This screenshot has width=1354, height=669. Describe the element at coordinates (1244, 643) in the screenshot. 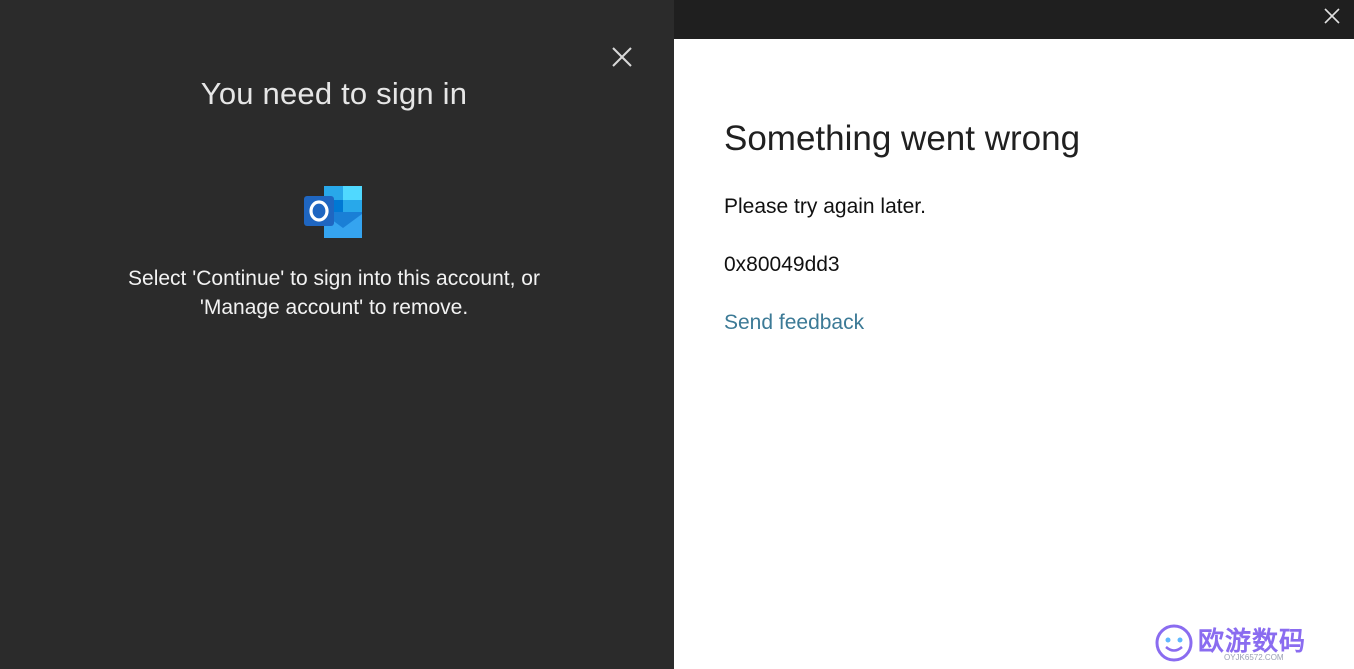

I see `watermark-logo: 欧游数码 OYJK6572.COM` at that location.